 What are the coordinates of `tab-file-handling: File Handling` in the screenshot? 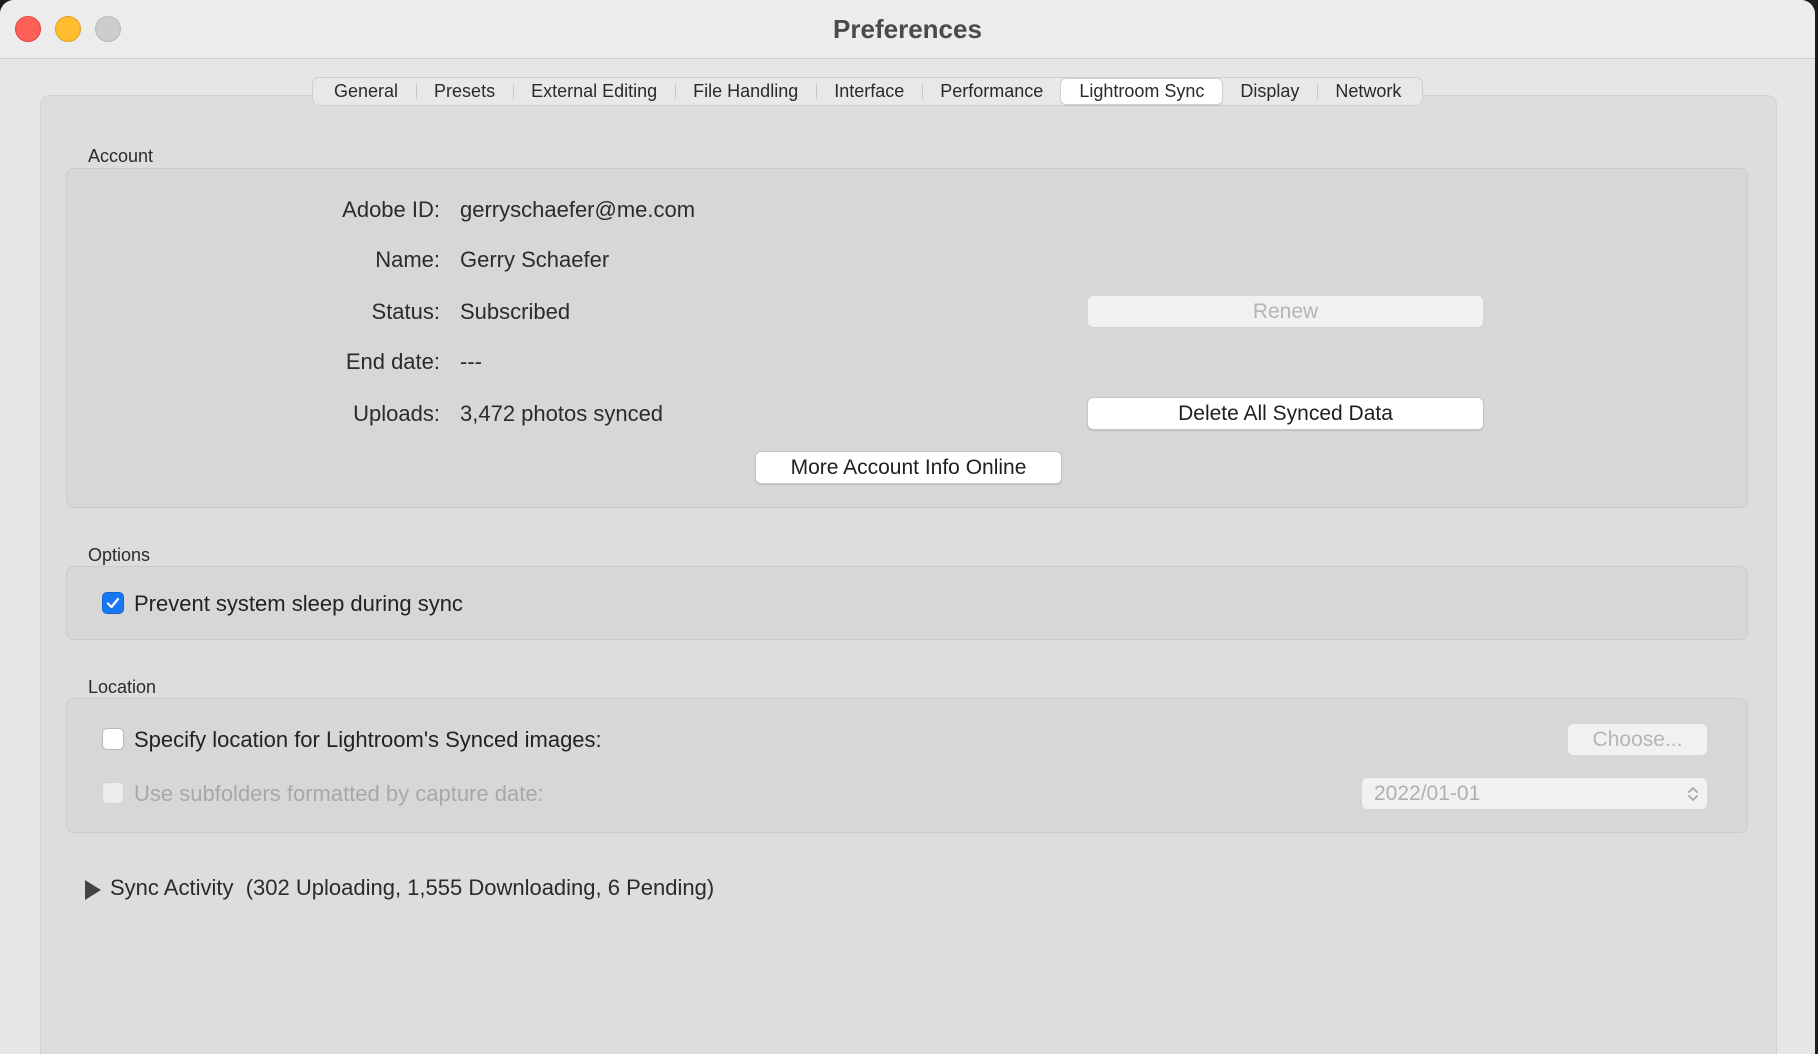 It's located at (745, 91).